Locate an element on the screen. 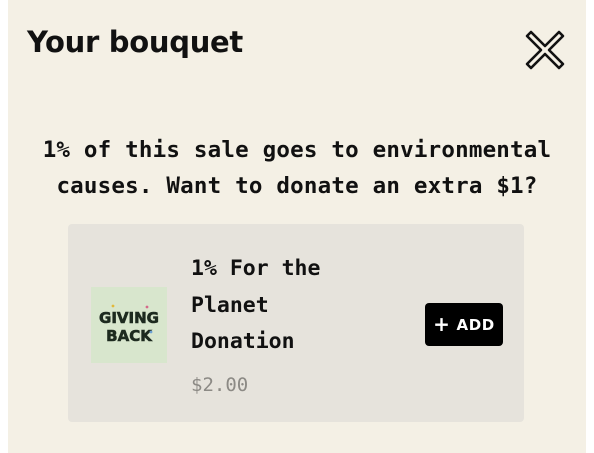 This screenshot has width=594, height=453. donation-message-line: causes. Want to donate an extra $1? is located at coordinates (297, 186).